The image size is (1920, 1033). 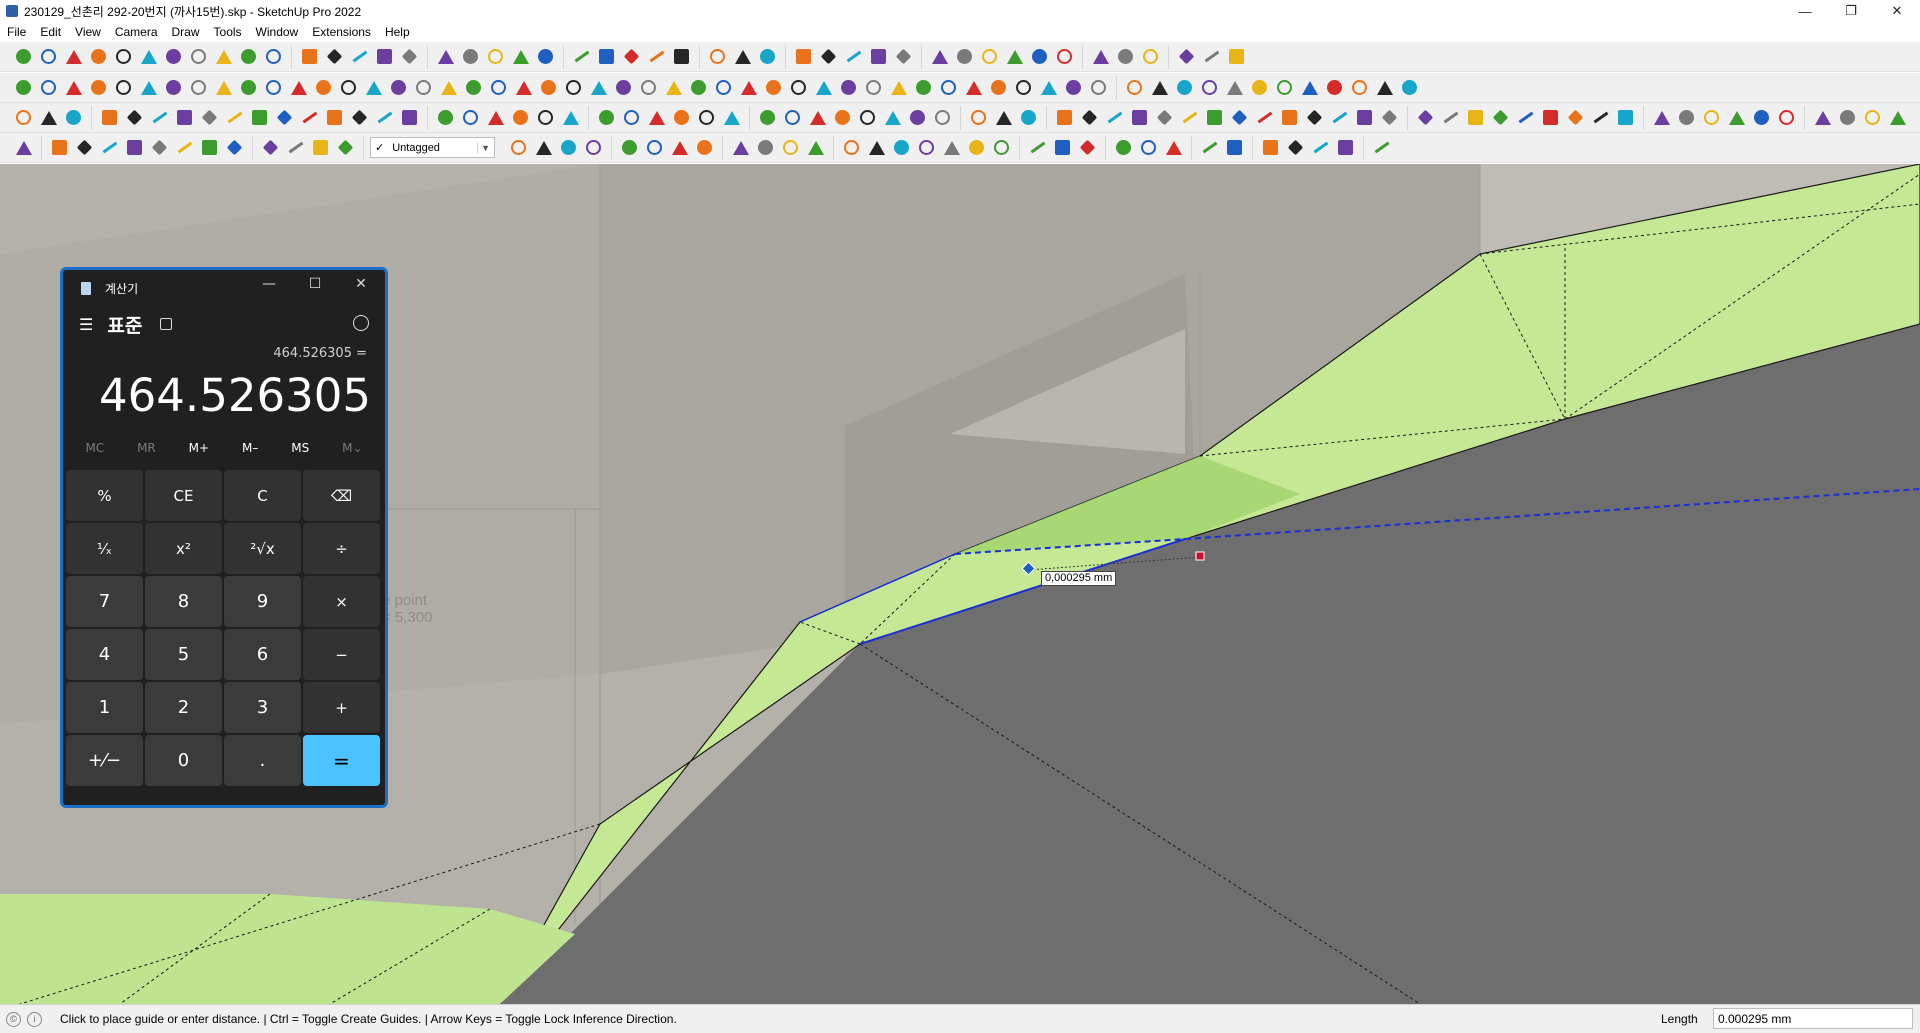 I want to click on menu-camera: Camera, so click(x=136, y=32).